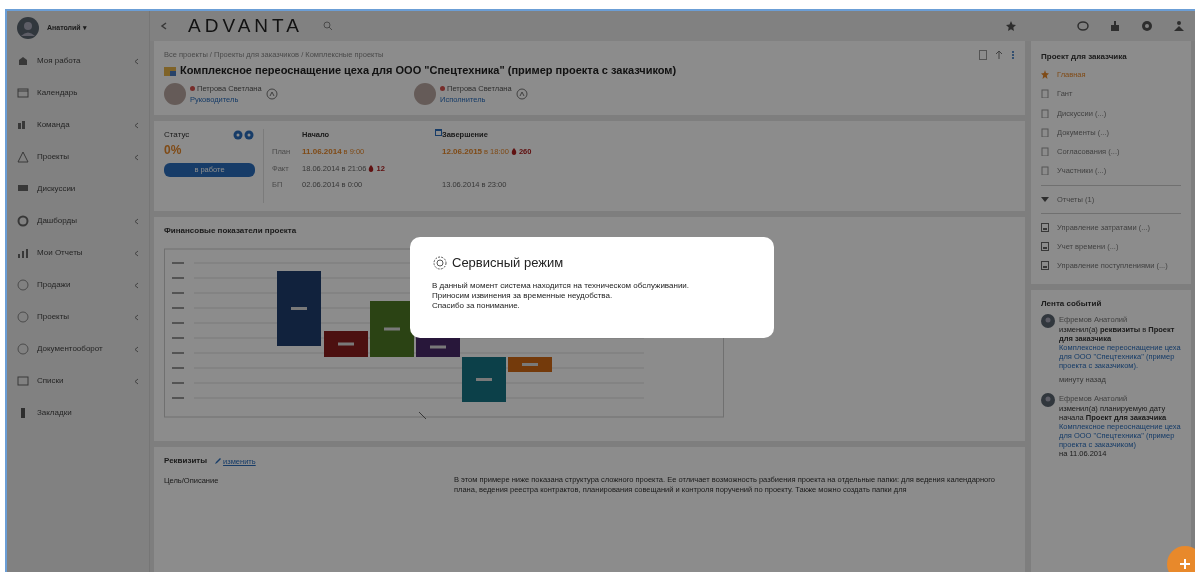 The width and height of the screenshot is (1195, 572). Describe the element at coordinates (1072, 303) in the screenshot. I see `panel-title: Лента событий` at that location.